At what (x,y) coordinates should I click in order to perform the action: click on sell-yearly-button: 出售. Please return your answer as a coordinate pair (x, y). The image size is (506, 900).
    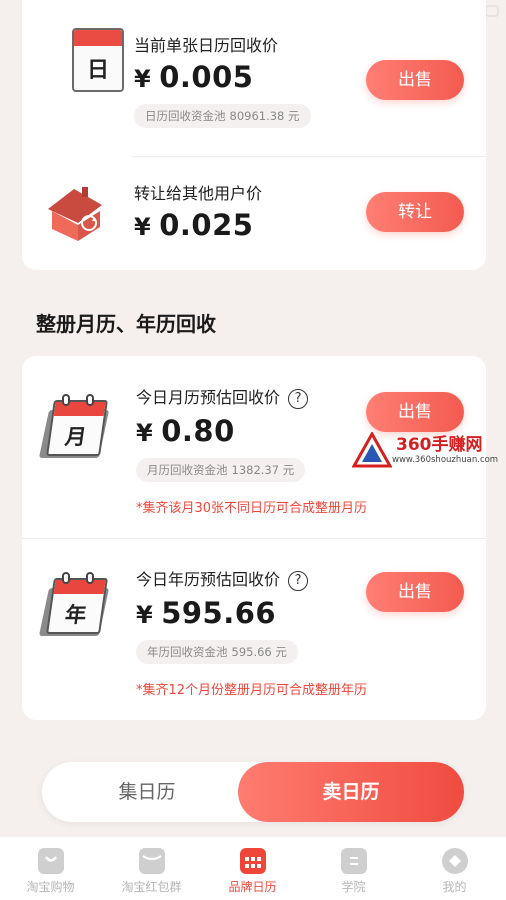
    Looking at the image, I should click on (415, 592).